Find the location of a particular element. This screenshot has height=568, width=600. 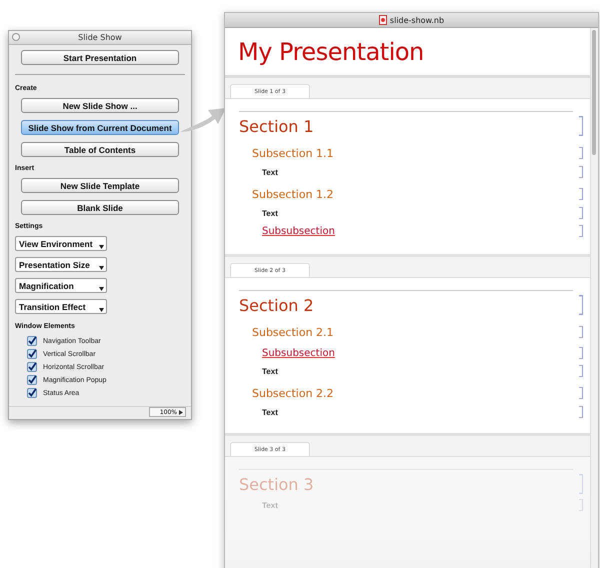

palette-button: Start Presentation is located at coordinates (100, 57).